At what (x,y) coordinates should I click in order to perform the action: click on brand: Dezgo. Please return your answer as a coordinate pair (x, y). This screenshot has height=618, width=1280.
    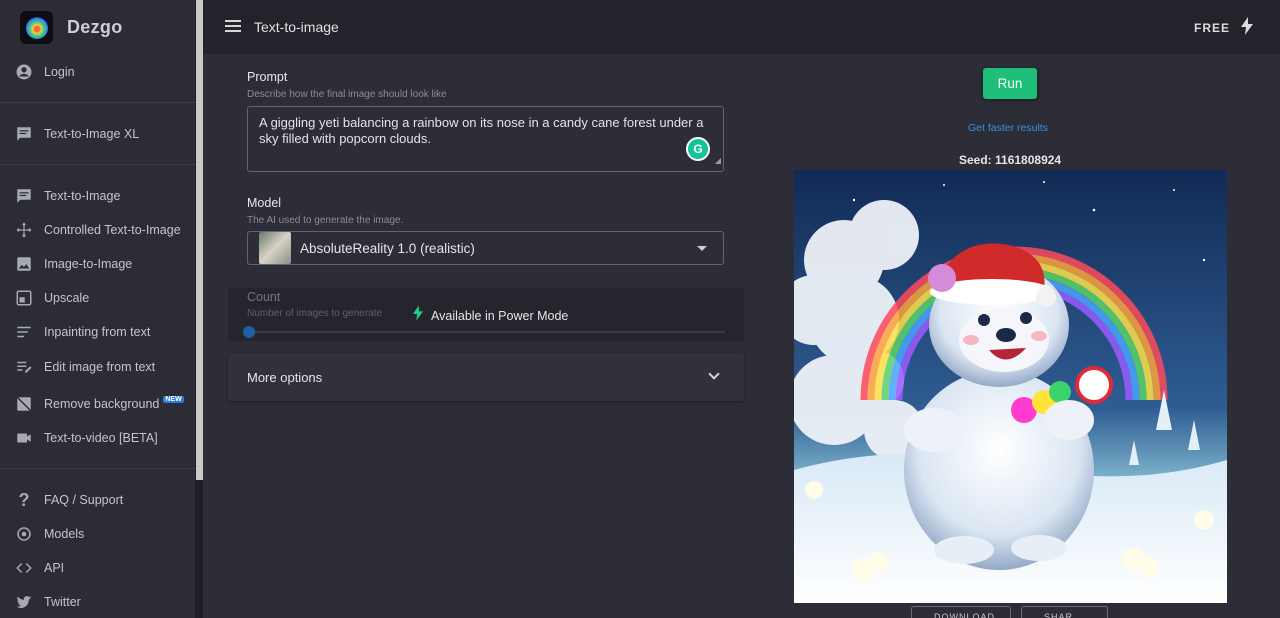
    Looking at the image, I should click on (71, 27).